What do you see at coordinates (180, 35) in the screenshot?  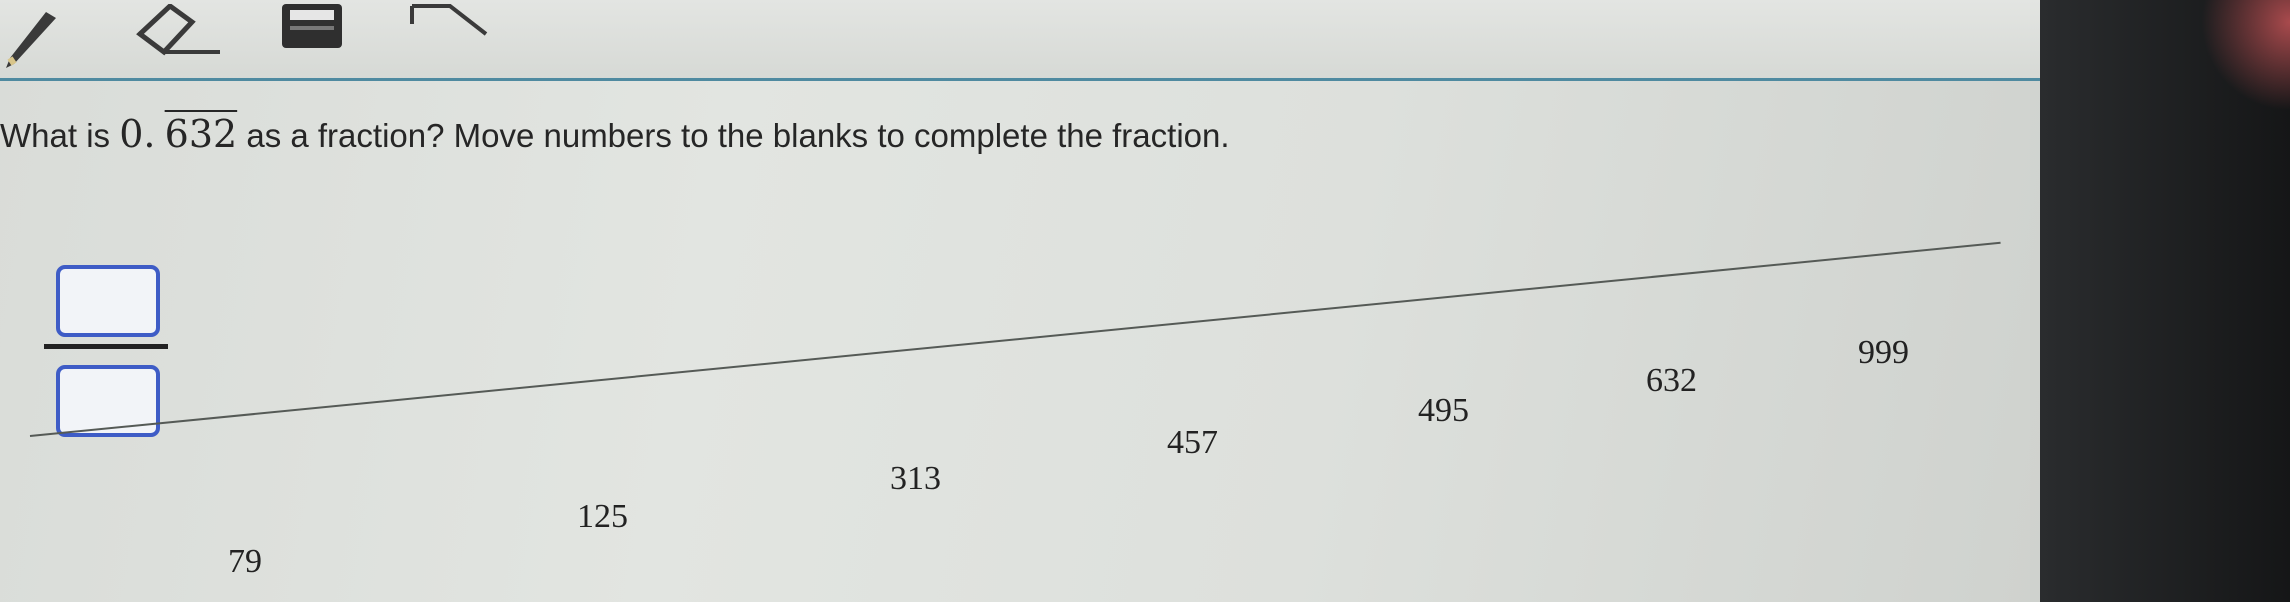 I see `eraser-icon` at bounding box center [180, 35].